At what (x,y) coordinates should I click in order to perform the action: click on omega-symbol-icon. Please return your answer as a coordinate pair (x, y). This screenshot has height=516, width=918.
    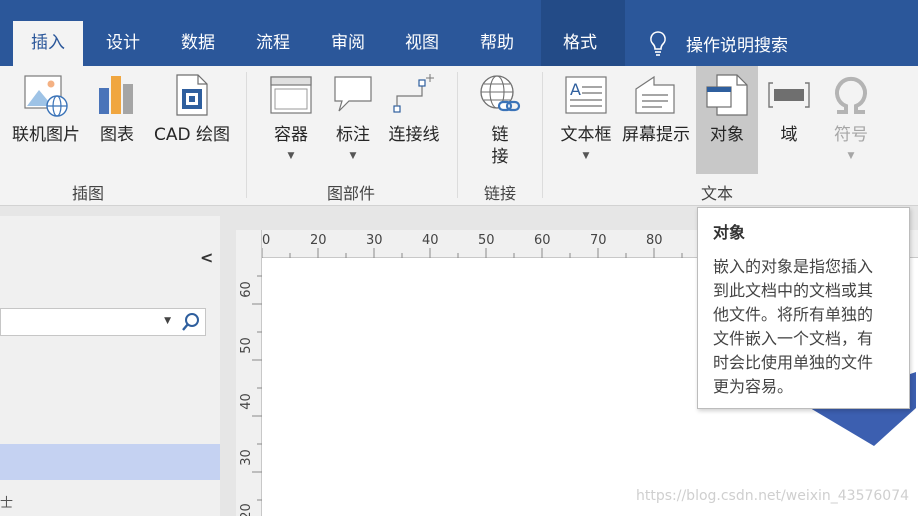
    Looking at the image, I should click on (851, 95).